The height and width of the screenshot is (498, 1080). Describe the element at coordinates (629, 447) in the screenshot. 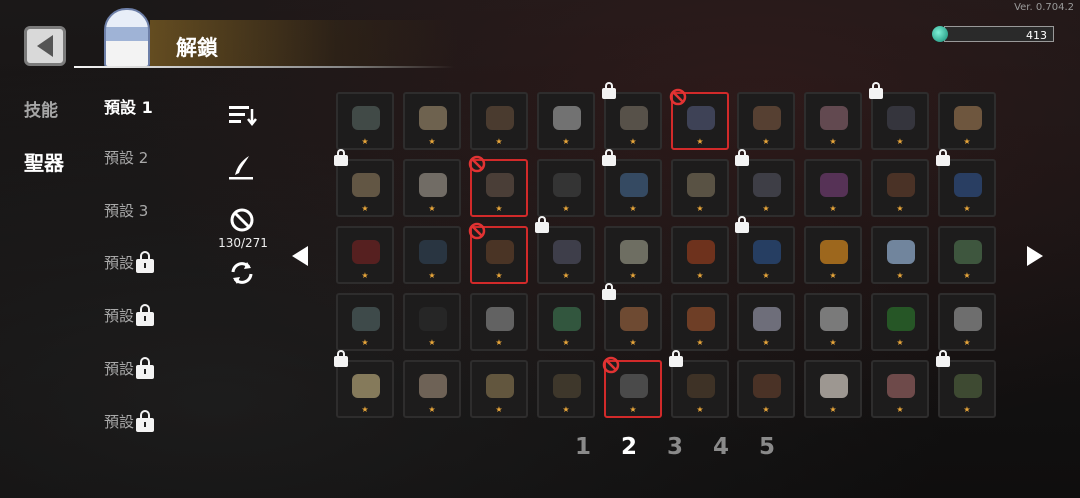

I see `page-number: 2` at that location.